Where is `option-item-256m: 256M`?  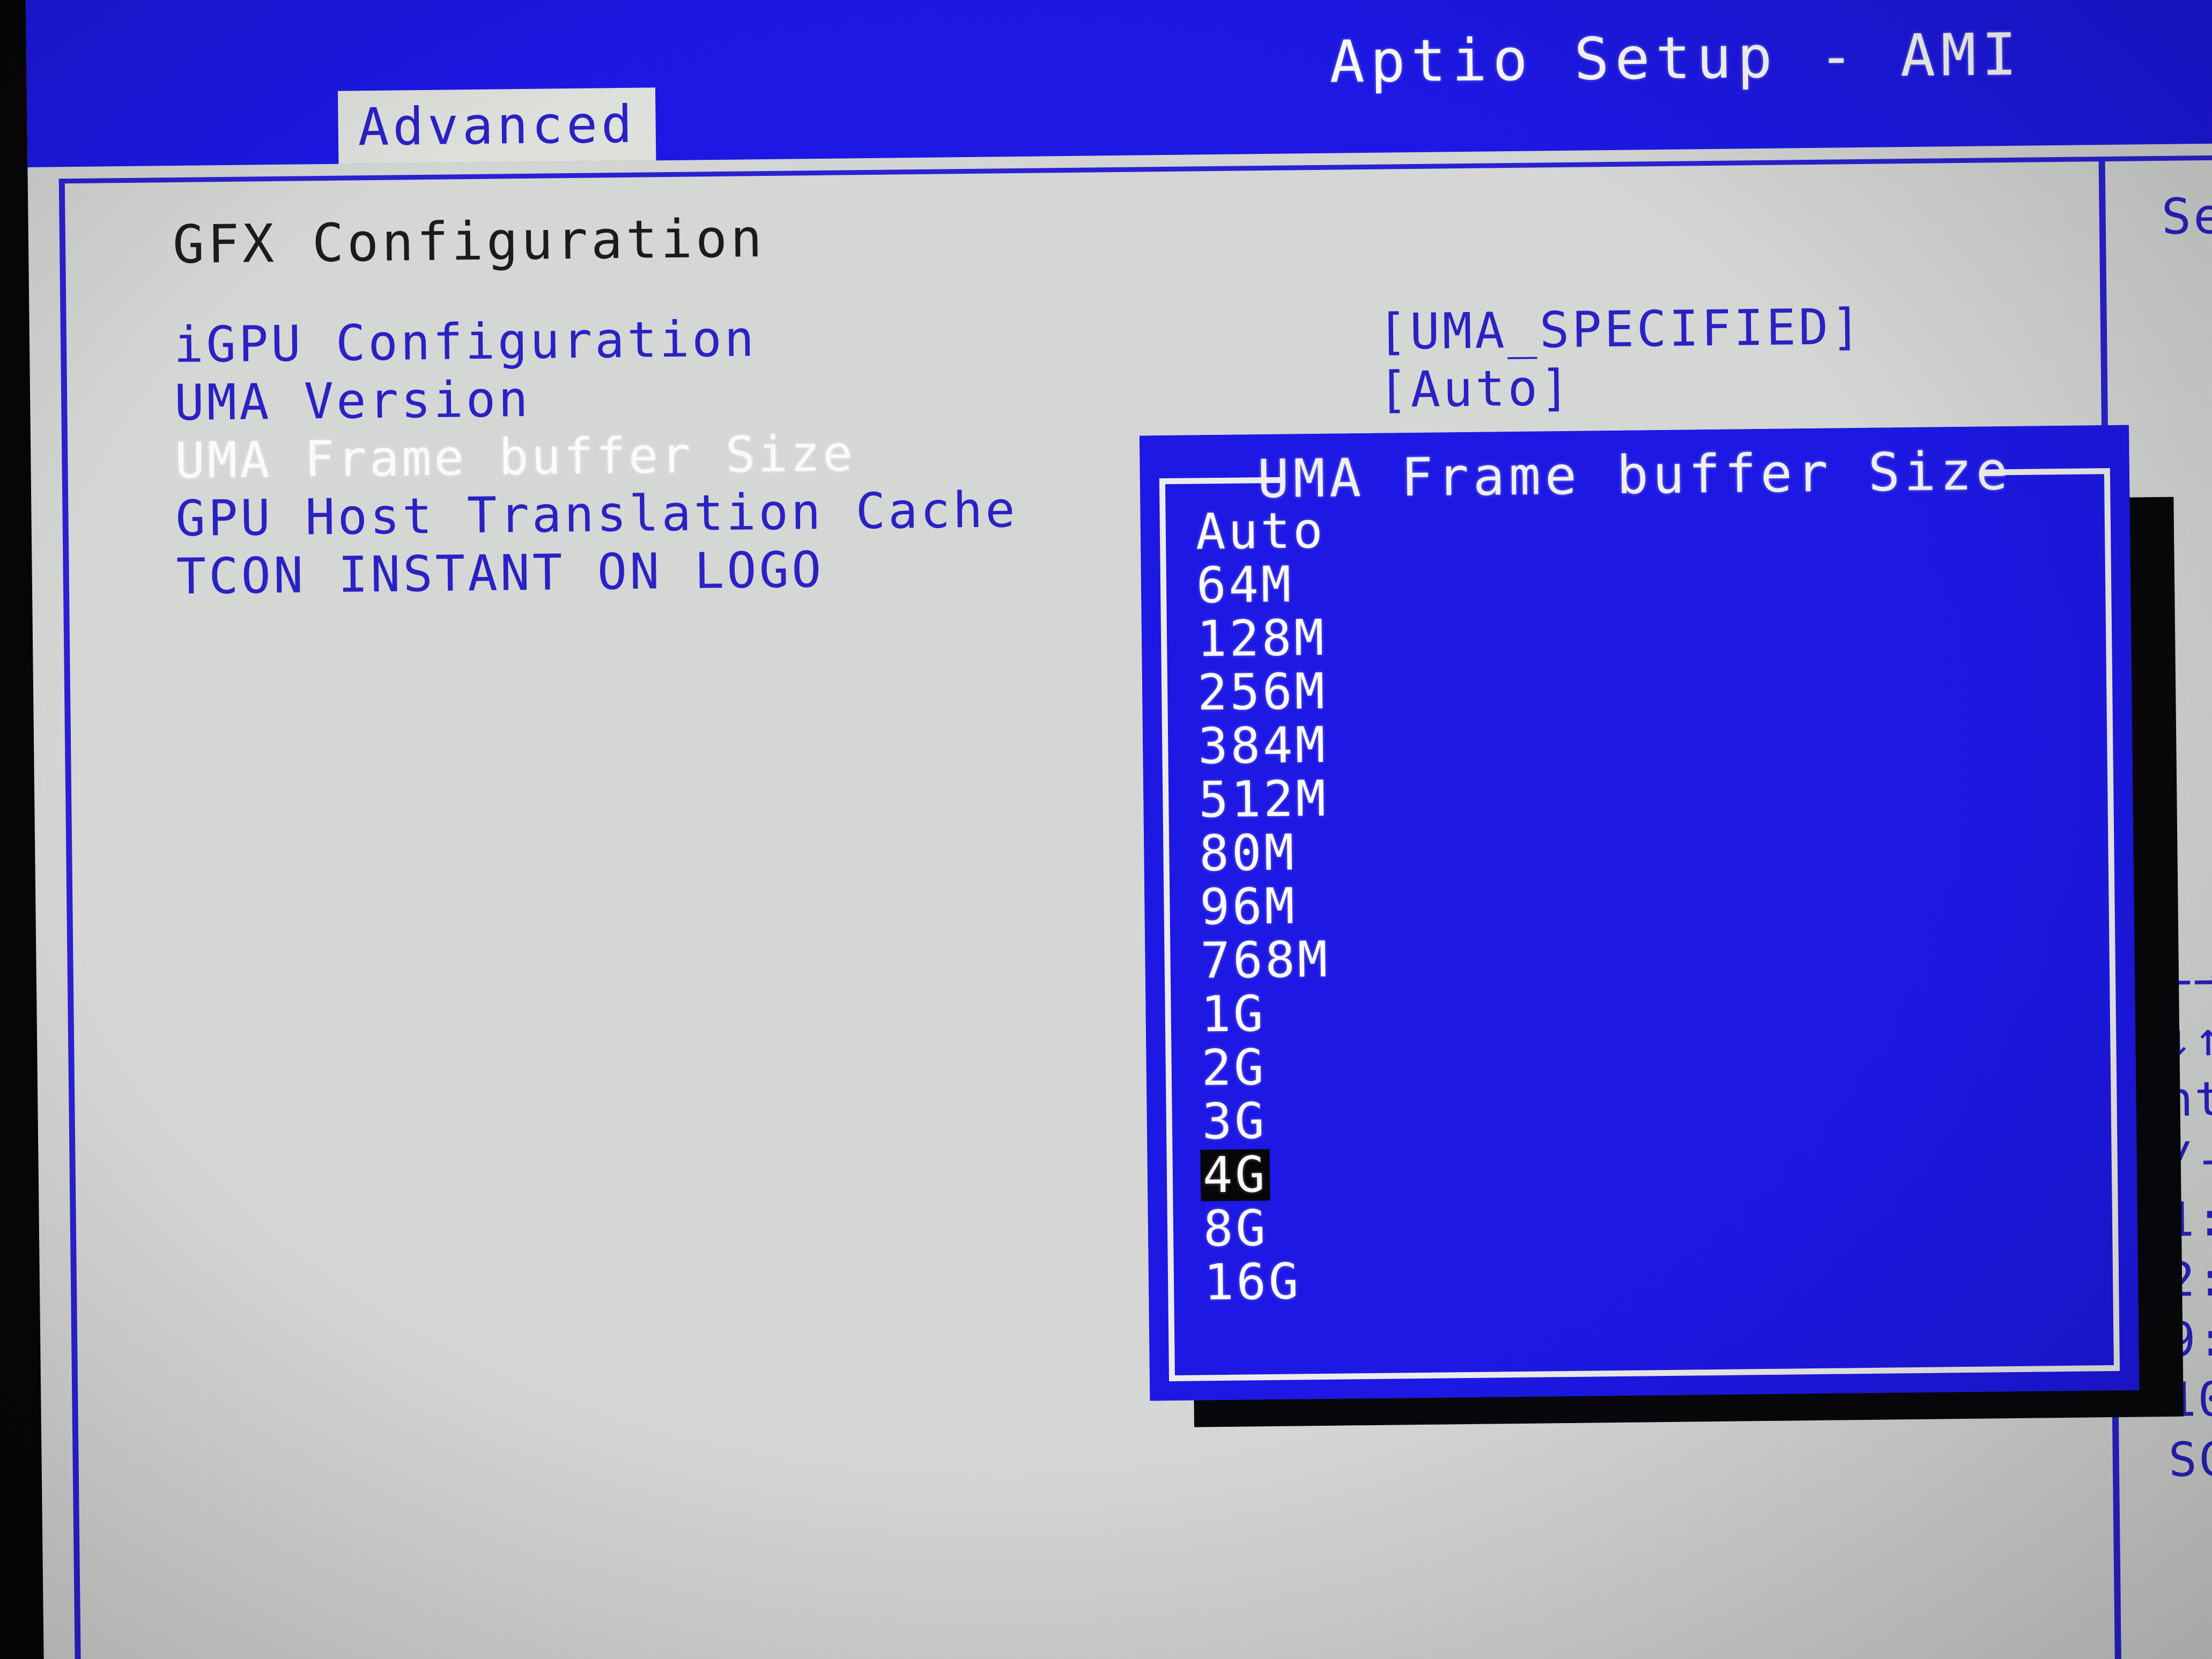
option-item-256m: 256M is located at coordinates (1648, 689).